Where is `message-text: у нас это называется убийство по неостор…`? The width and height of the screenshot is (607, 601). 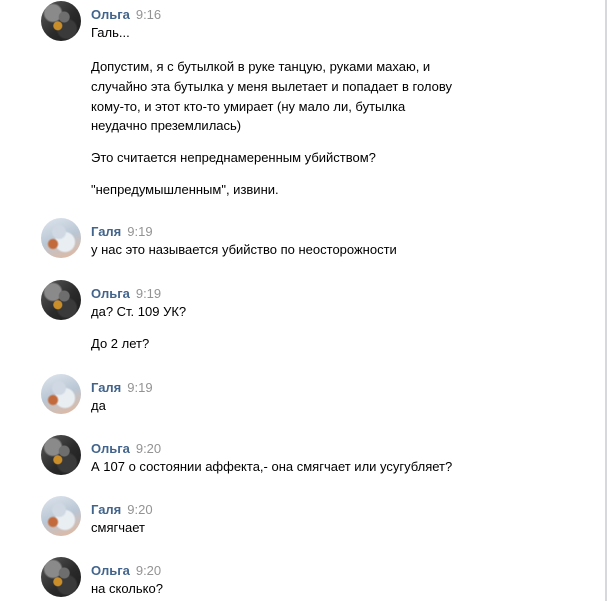 message-text: у нас это называется убийство по неостор… is located at coordinates (244, 249).